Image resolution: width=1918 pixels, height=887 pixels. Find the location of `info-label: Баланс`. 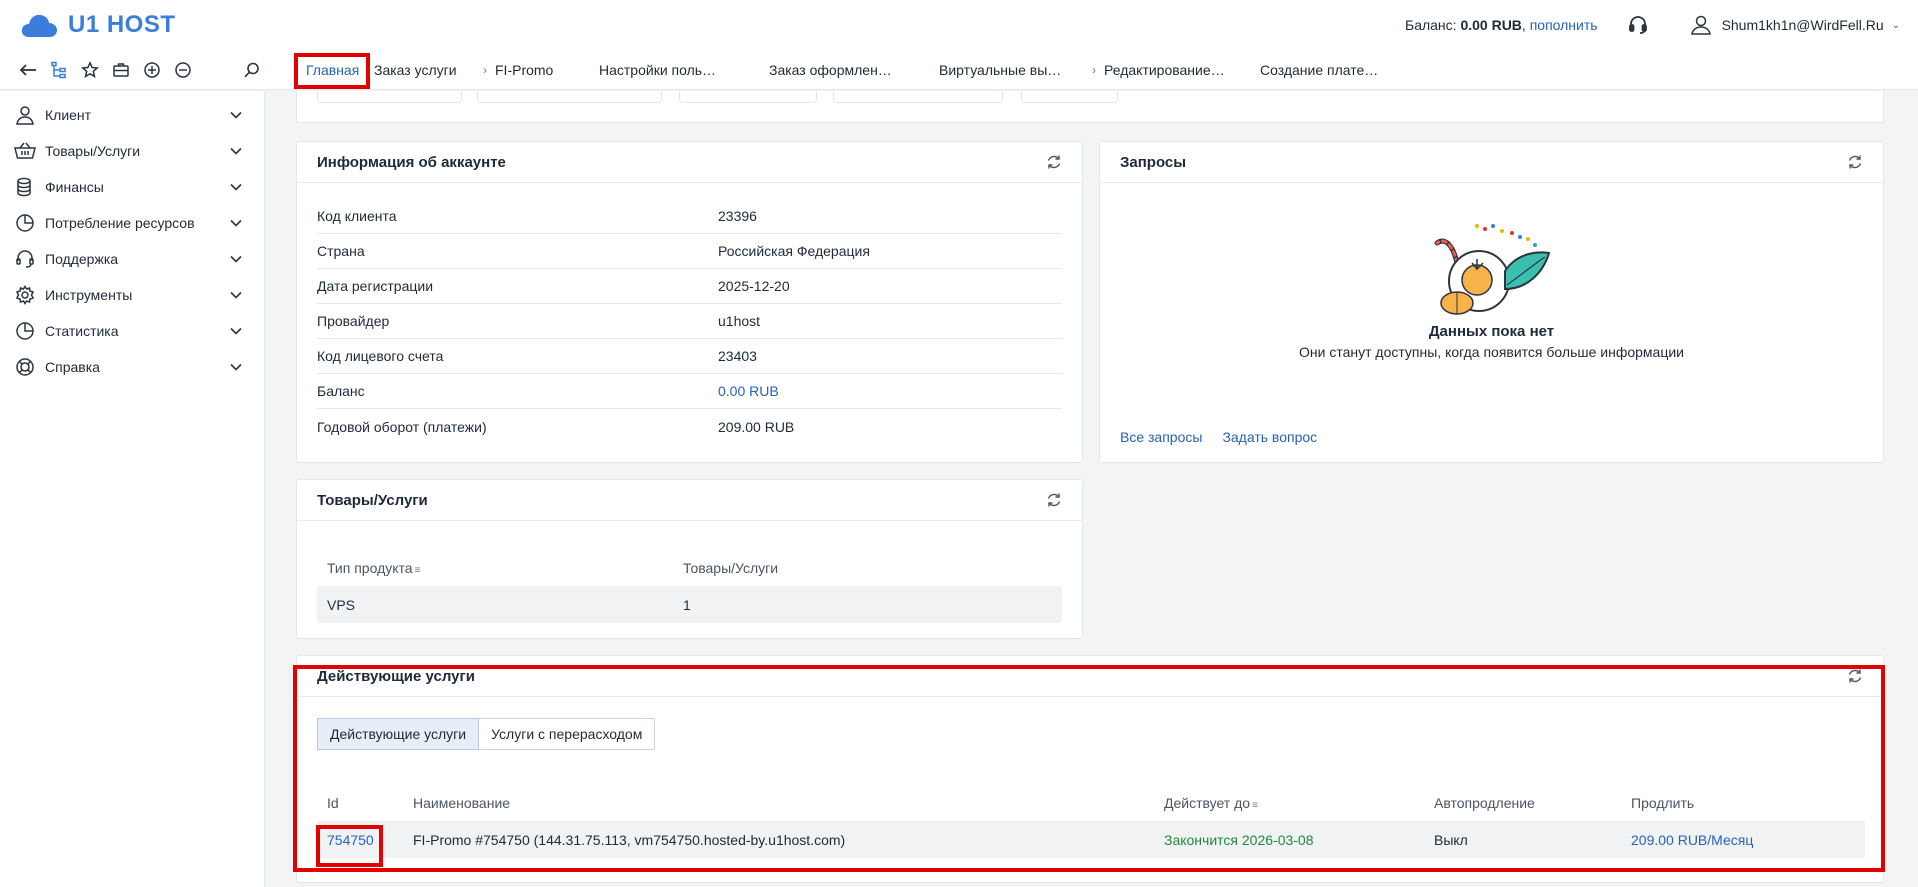

info-label: Баланс is located at coordinates (341, 391).